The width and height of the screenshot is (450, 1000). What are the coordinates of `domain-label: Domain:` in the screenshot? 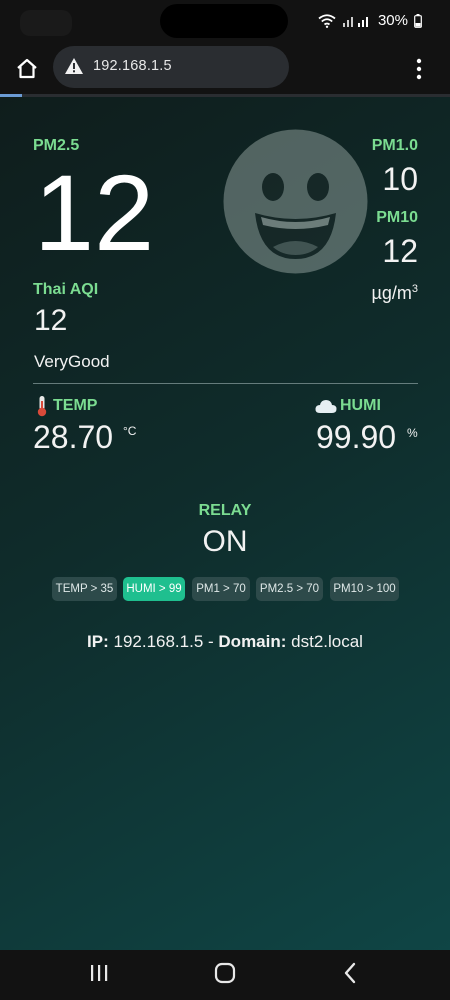 It's located at (252, 641).